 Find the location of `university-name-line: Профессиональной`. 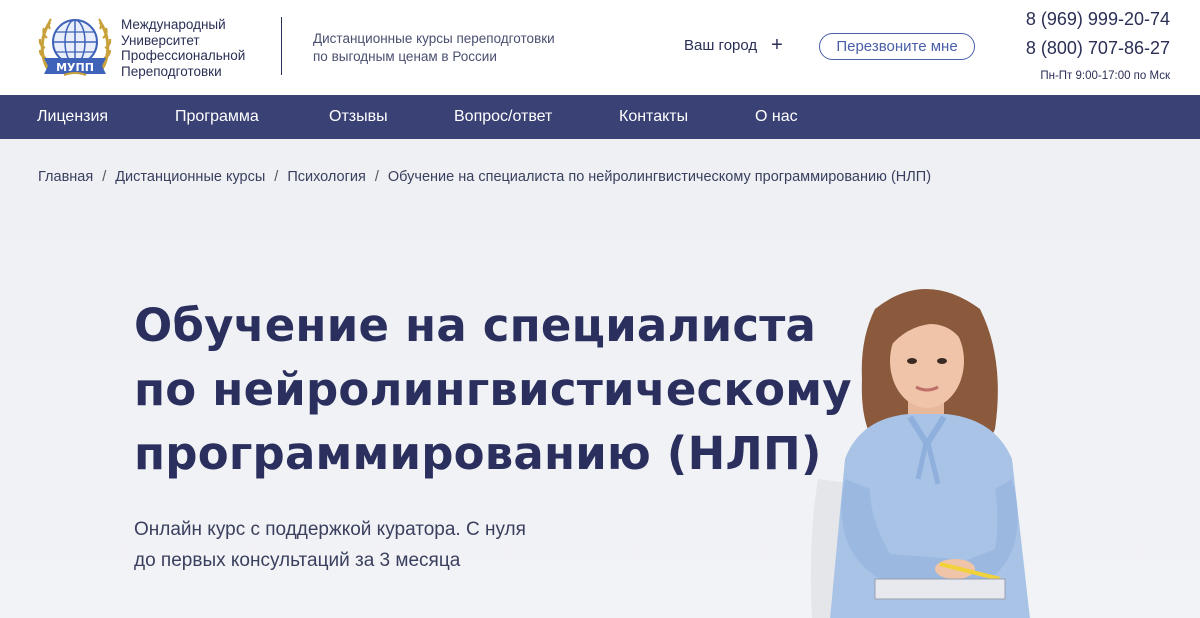

university-name-line: Профессиональной is located at coordinates (183, 55).